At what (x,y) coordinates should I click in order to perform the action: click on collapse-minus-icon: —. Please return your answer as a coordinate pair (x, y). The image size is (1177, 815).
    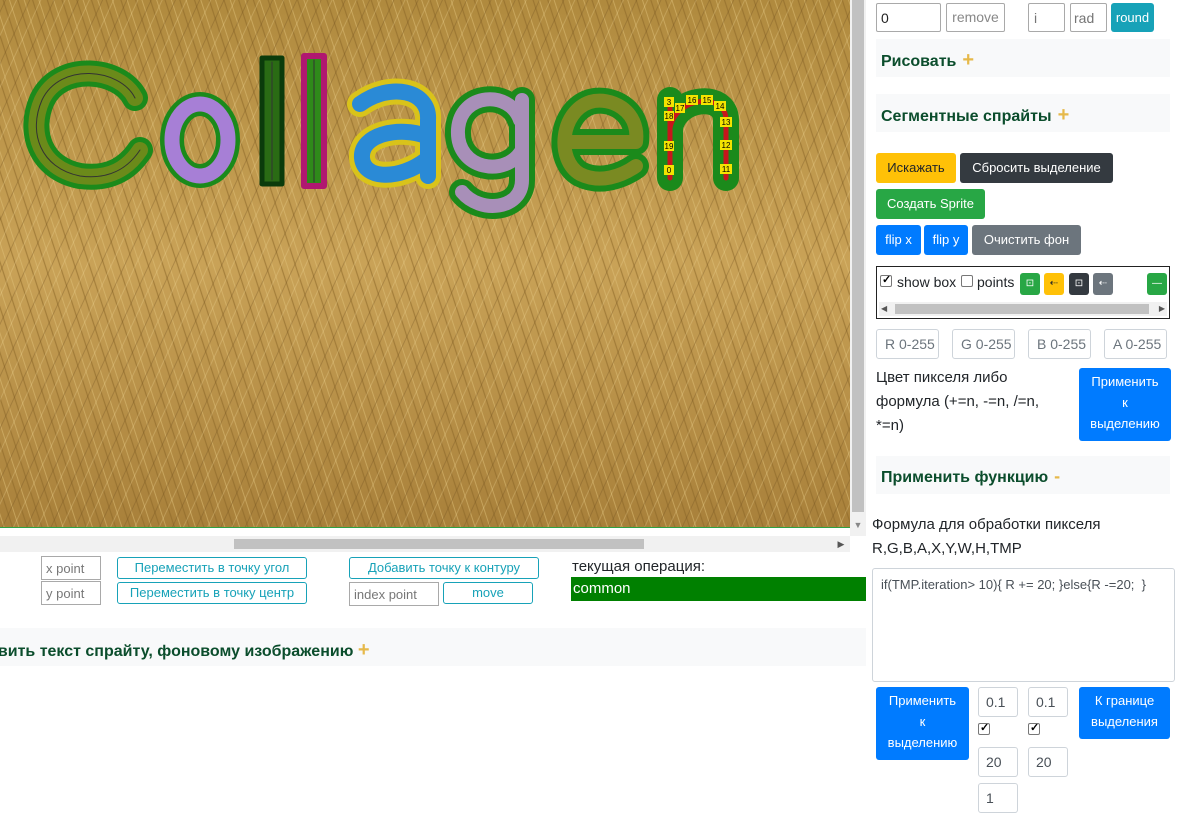
    Looking at the image, I should click on (1157, 284).